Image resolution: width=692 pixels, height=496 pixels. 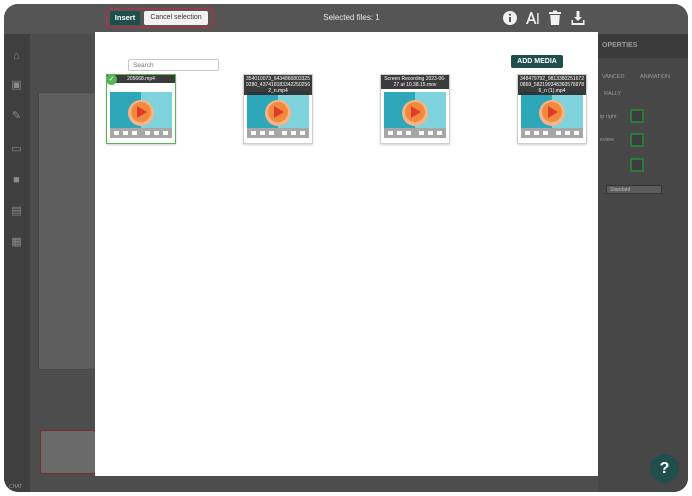 I want to click on section-label: RALLY, so click(x=613, y=94).